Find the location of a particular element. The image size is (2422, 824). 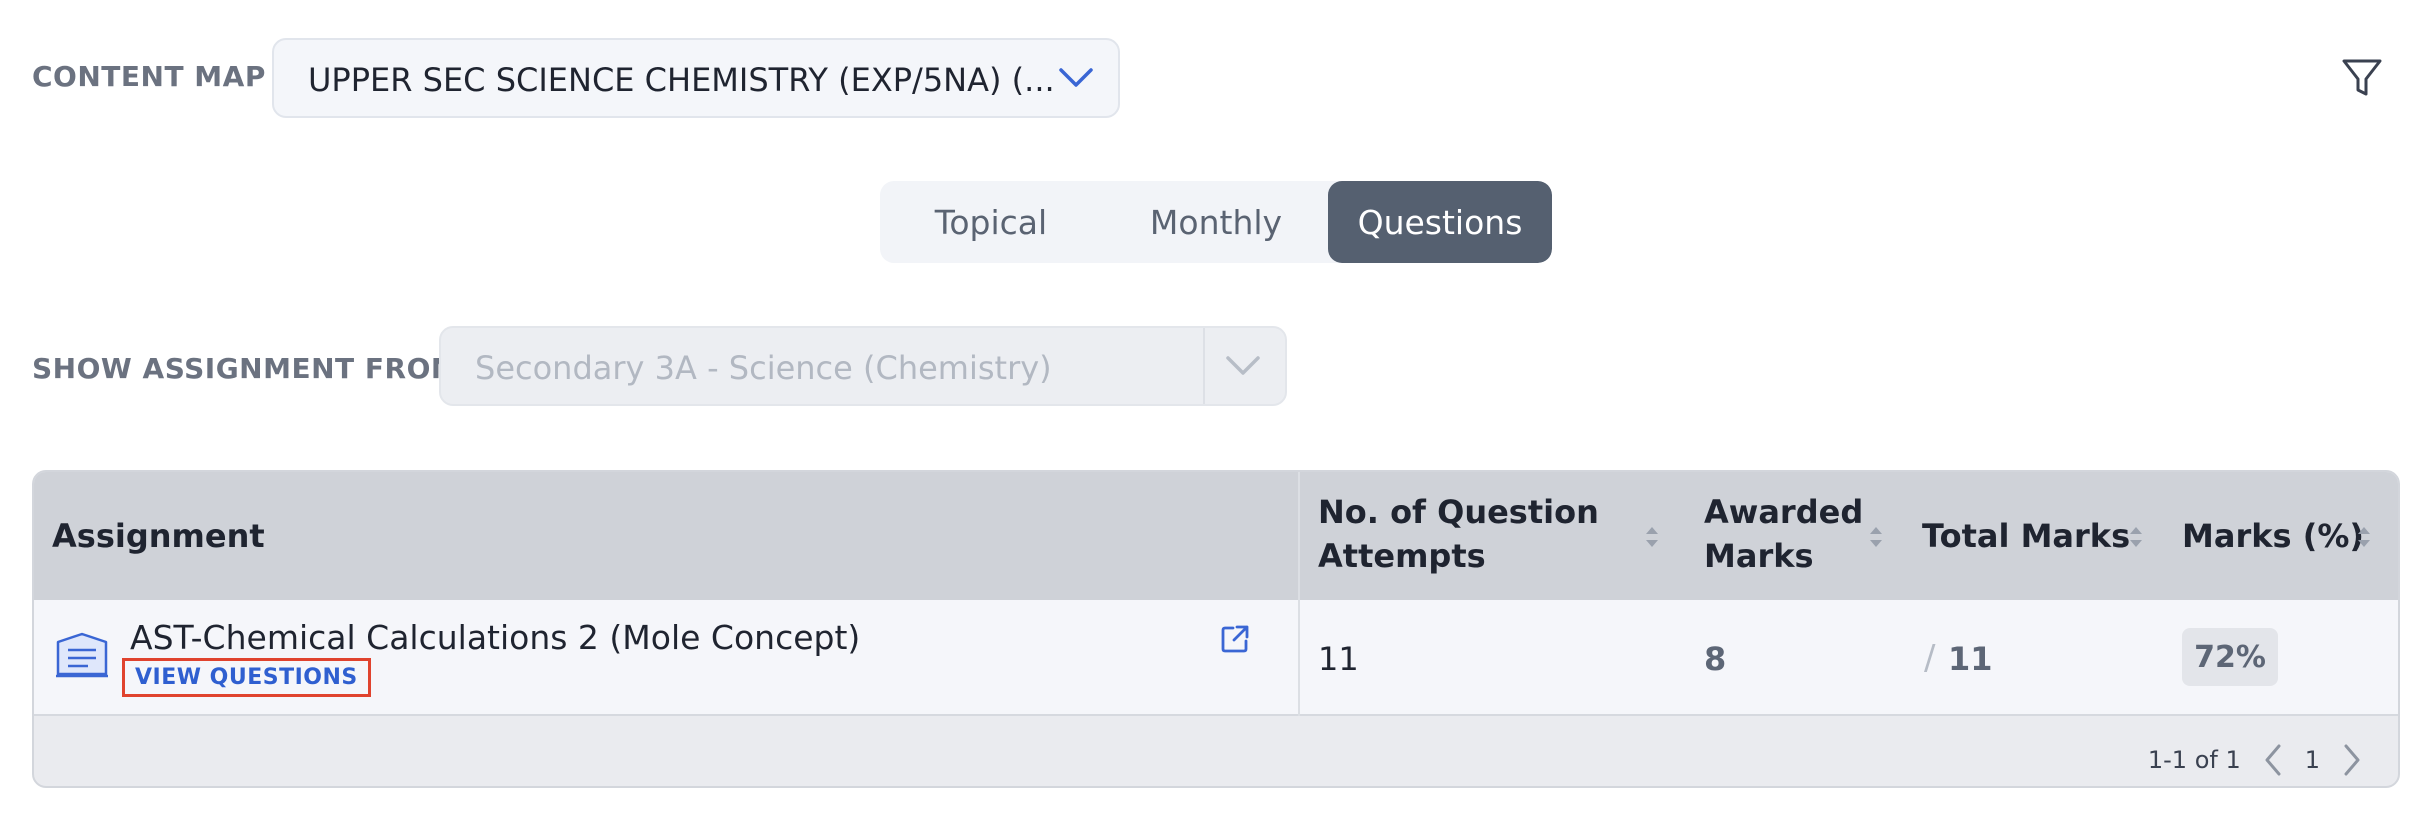

show-assignment-from-dropdown: Secondary 3A - Science (Chemistry) is located at coordinates (863, 366).